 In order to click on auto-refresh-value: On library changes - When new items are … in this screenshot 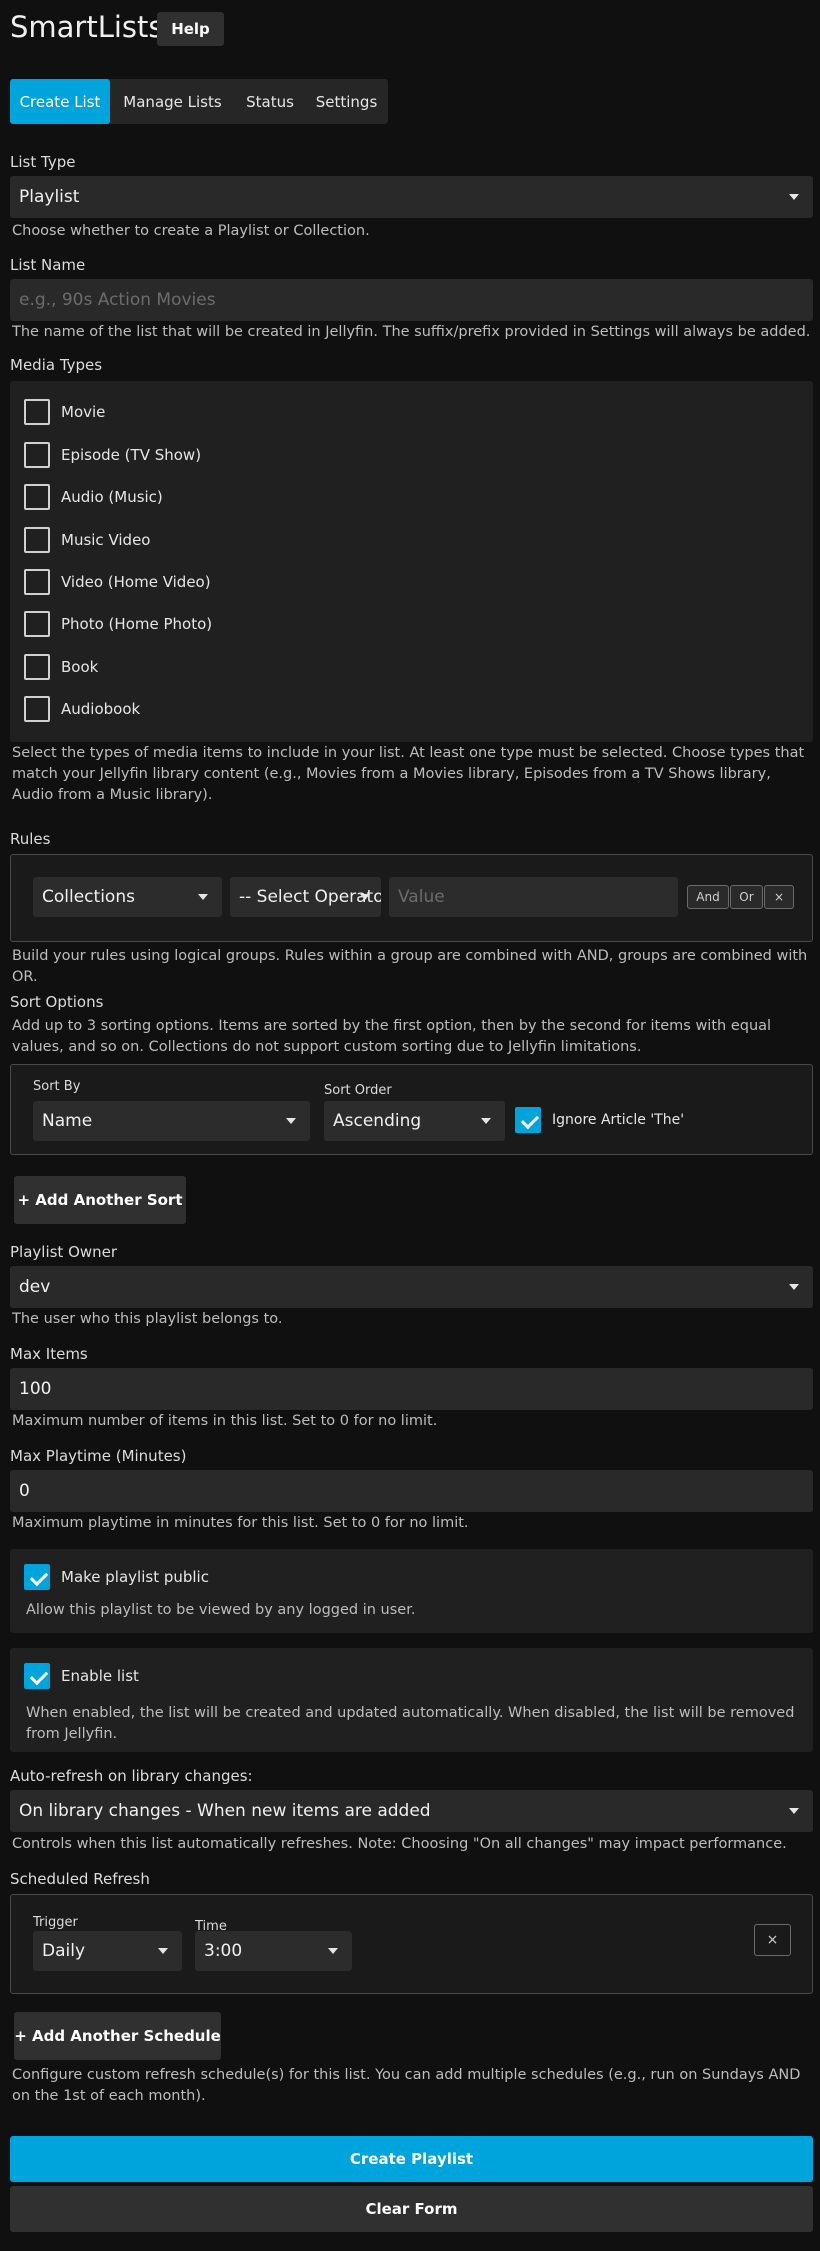, I will do `click(225, 1811)`.